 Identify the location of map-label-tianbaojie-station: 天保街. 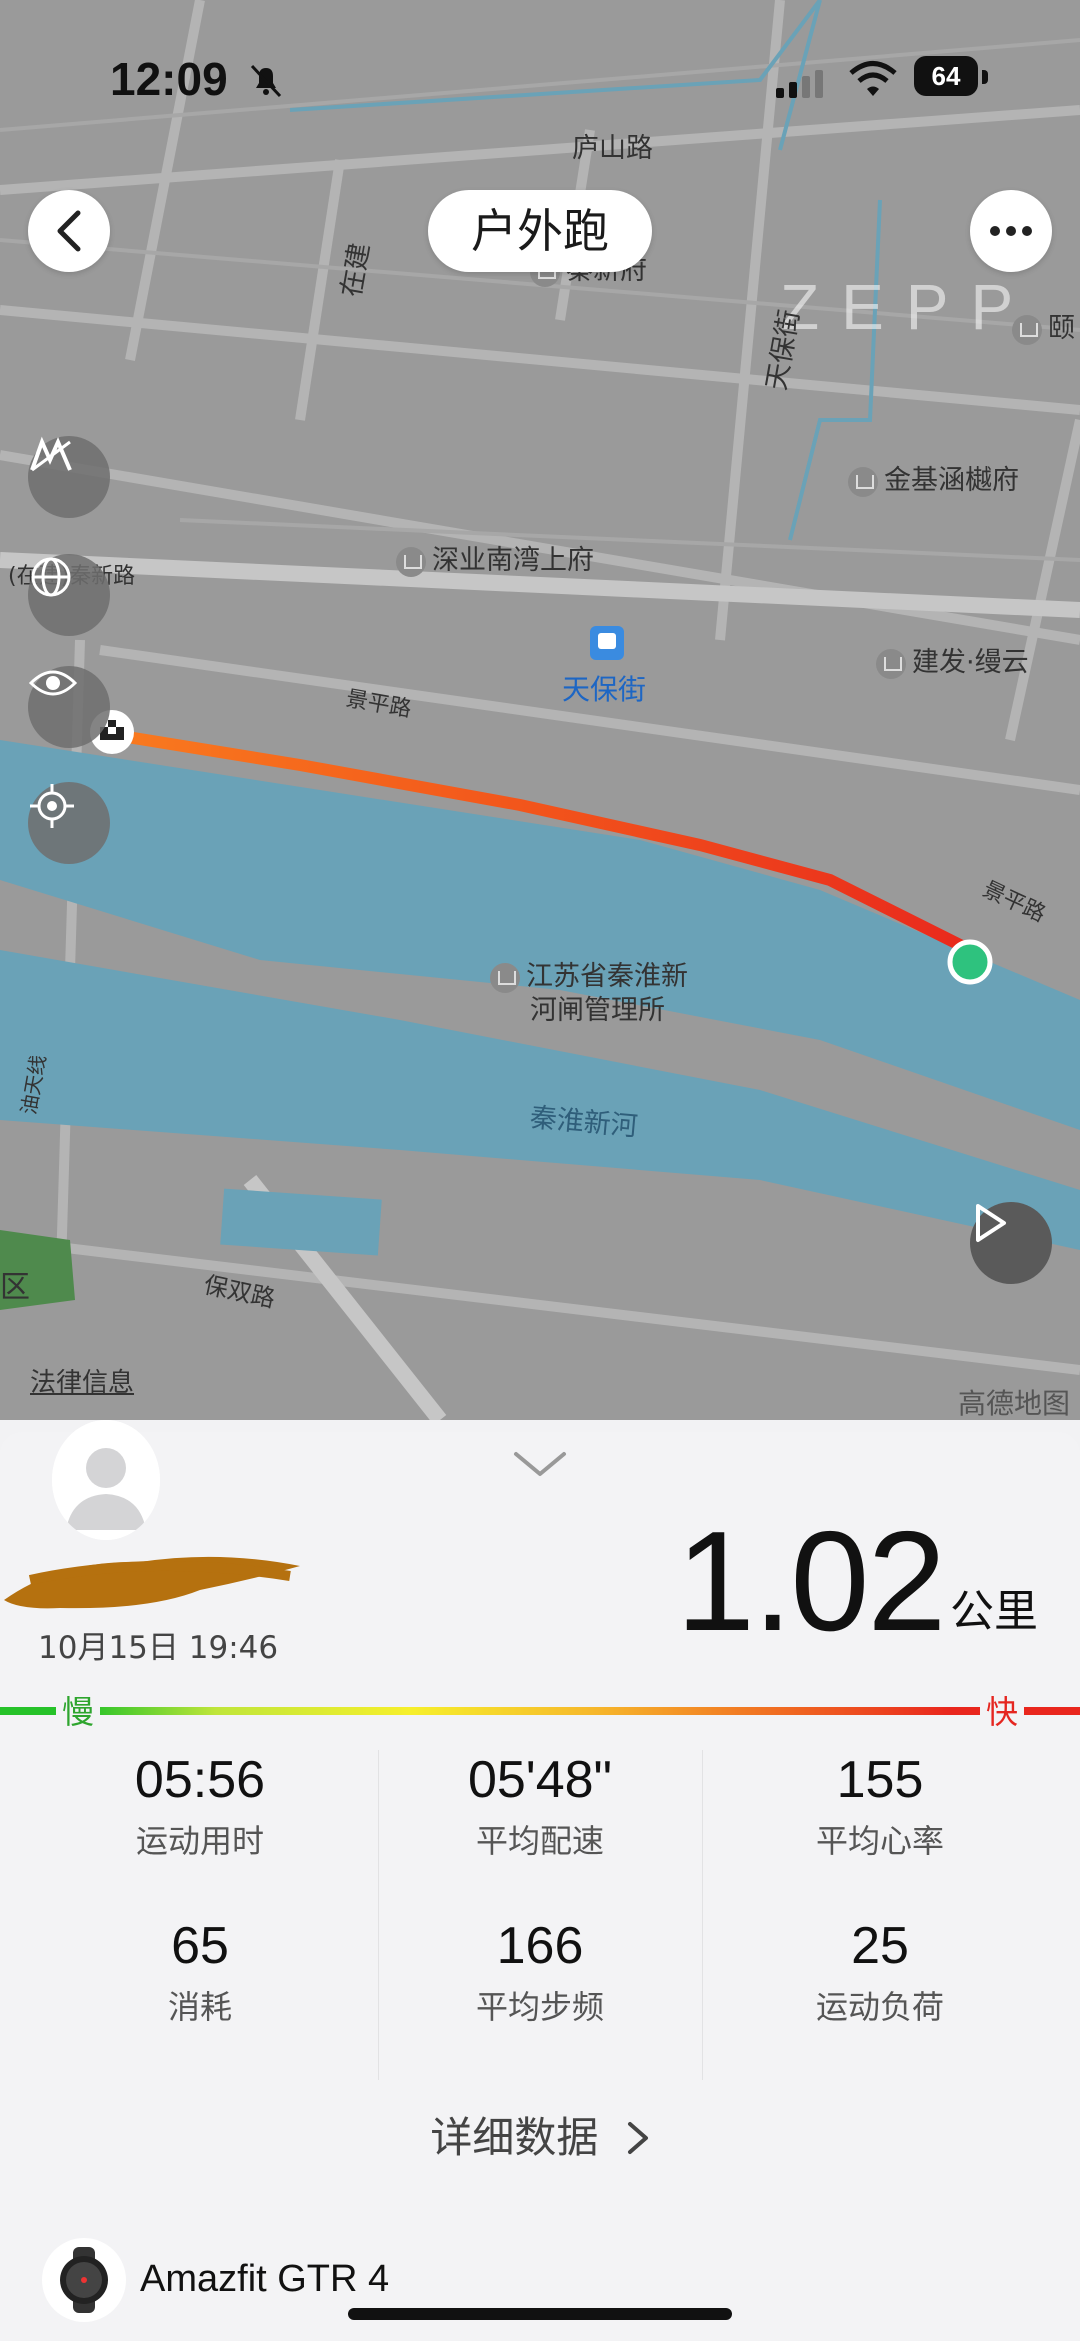
(604, 689).